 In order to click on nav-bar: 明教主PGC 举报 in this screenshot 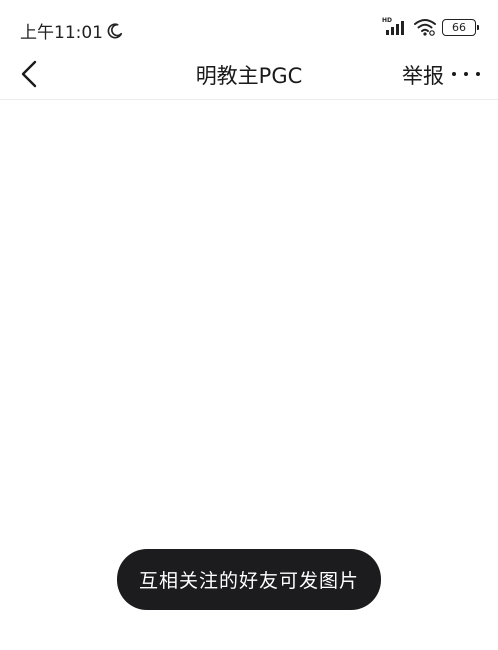, I will do `click(249, 75)`.